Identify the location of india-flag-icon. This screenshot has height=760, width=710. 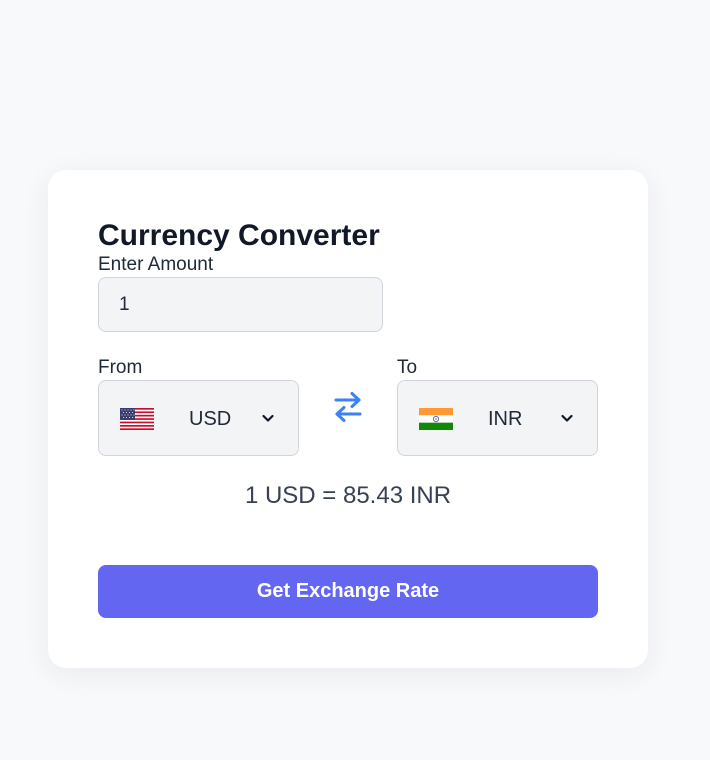
(436, 419).